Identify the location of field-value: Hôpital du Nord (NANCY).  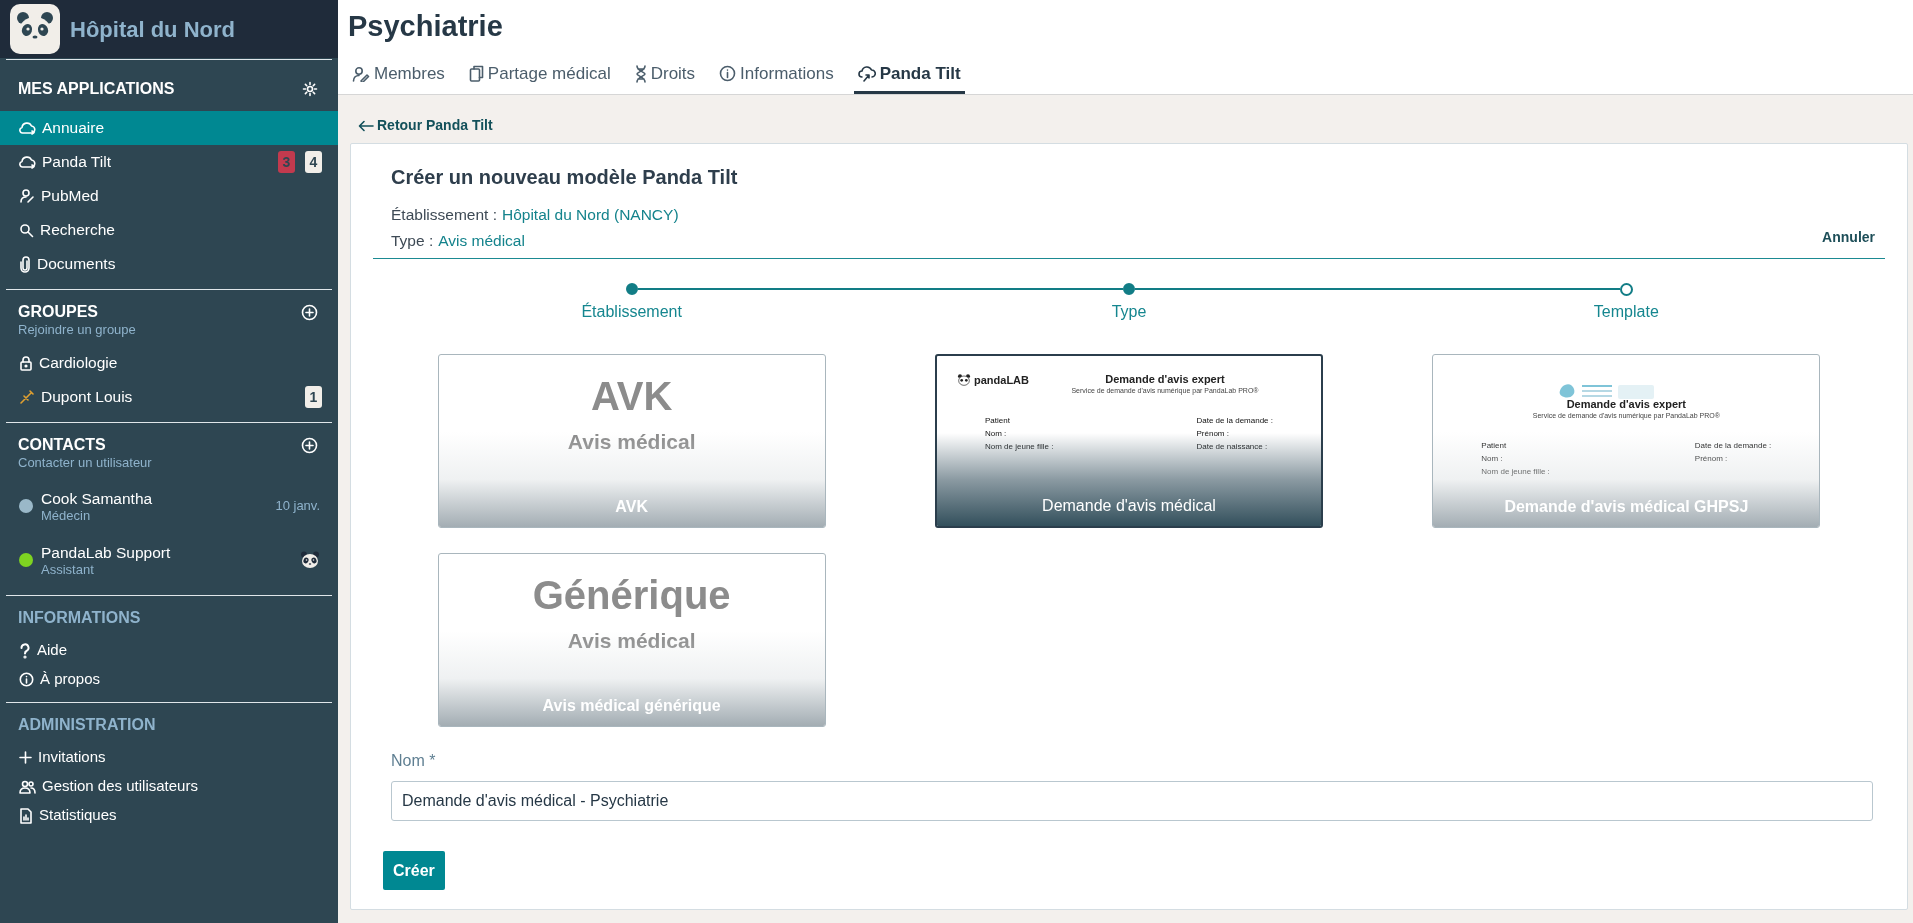
(590, 215).